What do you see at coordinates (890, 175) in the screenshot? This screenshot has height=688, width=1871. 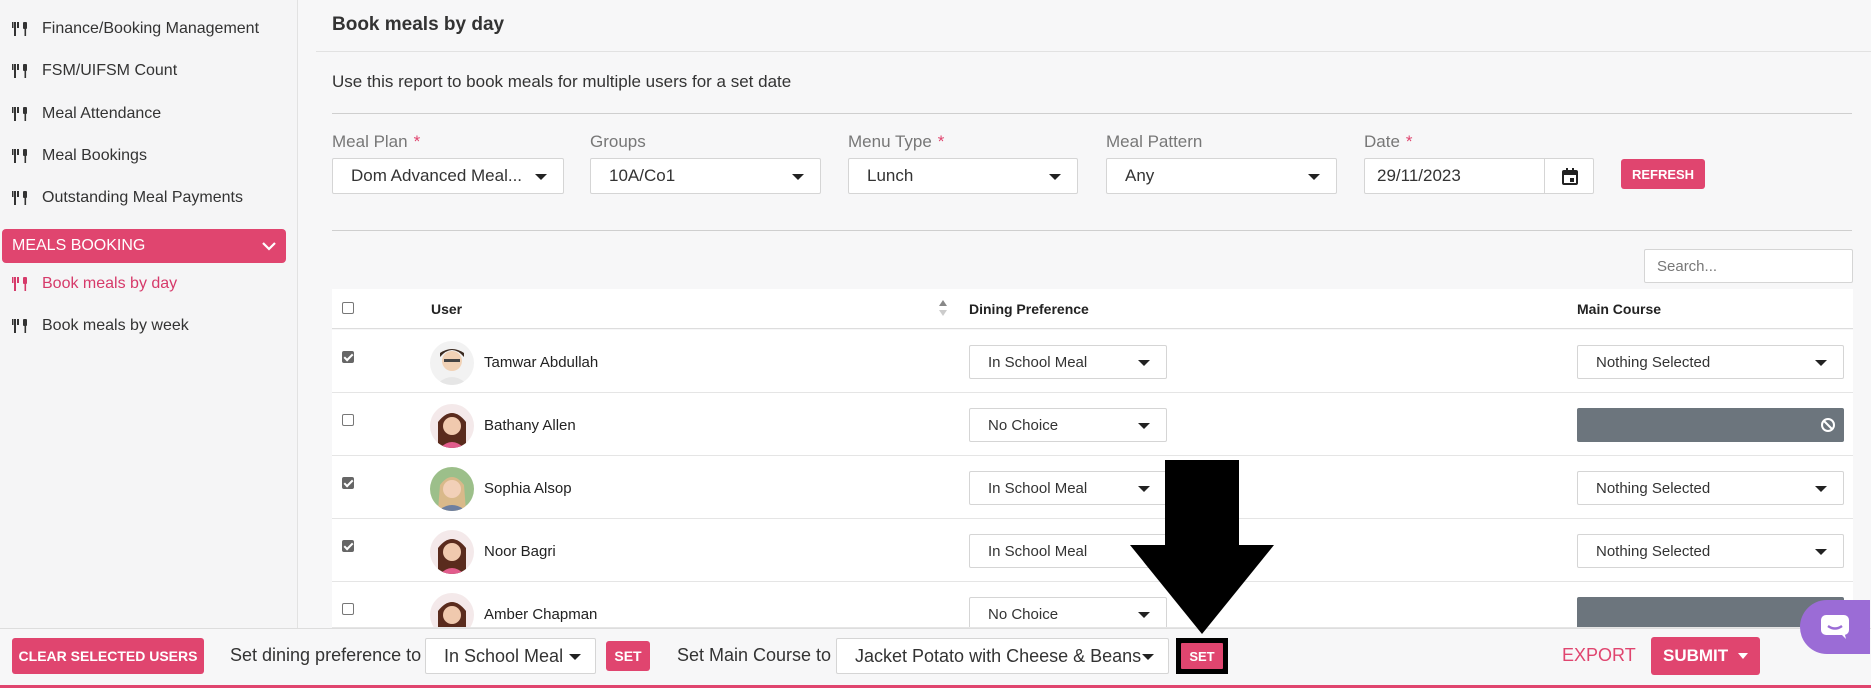 I see `menu-type-value: Lunch` at bounding box center [890, 175].